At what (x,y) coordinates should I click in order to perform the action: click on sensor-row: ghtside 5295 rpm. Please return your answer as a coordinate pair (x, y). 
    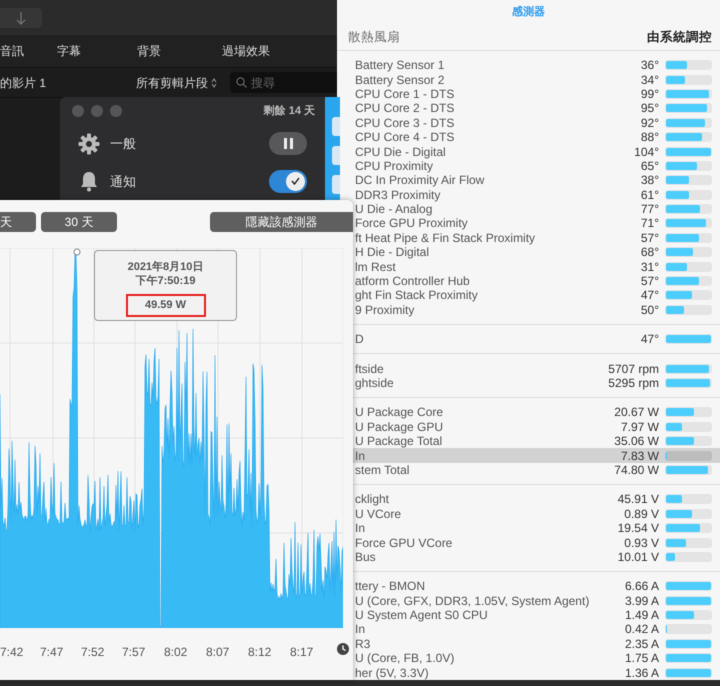
    Looking at the image, I should click on (536, 383).